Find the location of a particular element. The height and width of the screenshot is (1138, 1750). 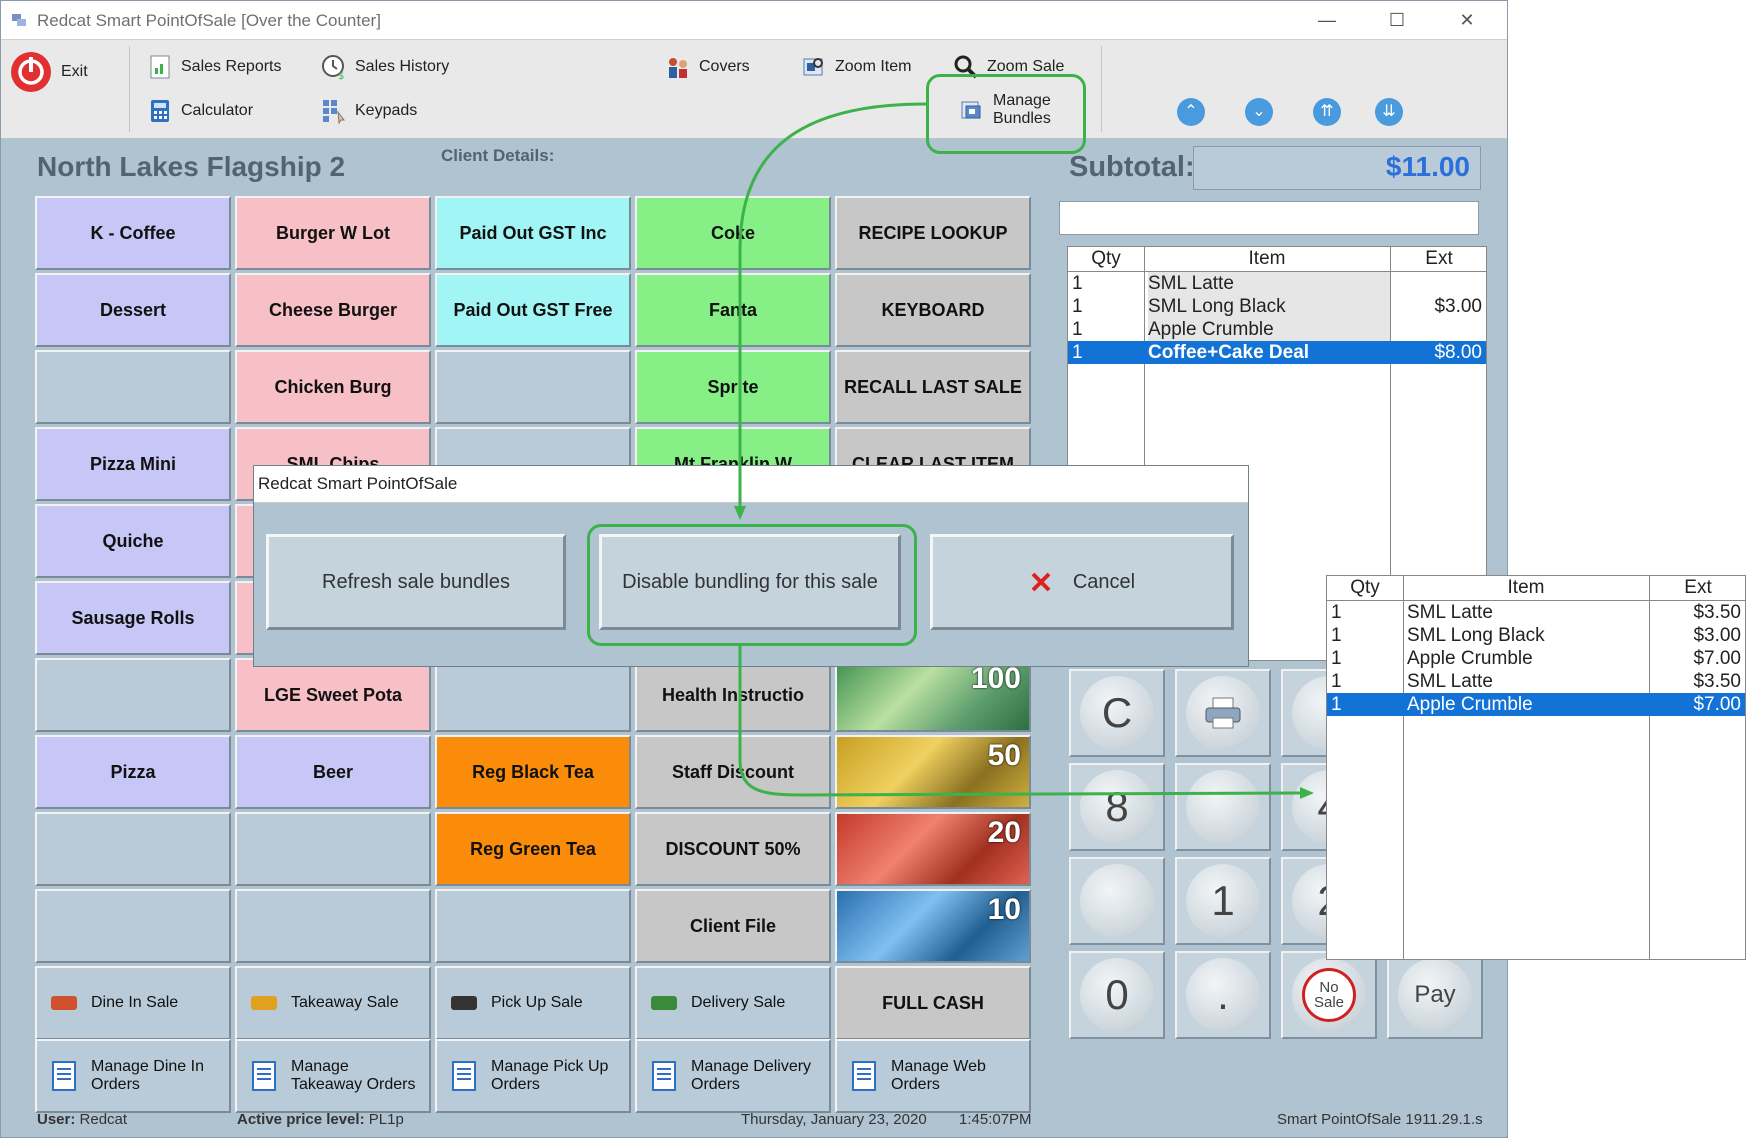

table-header: Qty Item Ext is located at coordinates (1536, 588).